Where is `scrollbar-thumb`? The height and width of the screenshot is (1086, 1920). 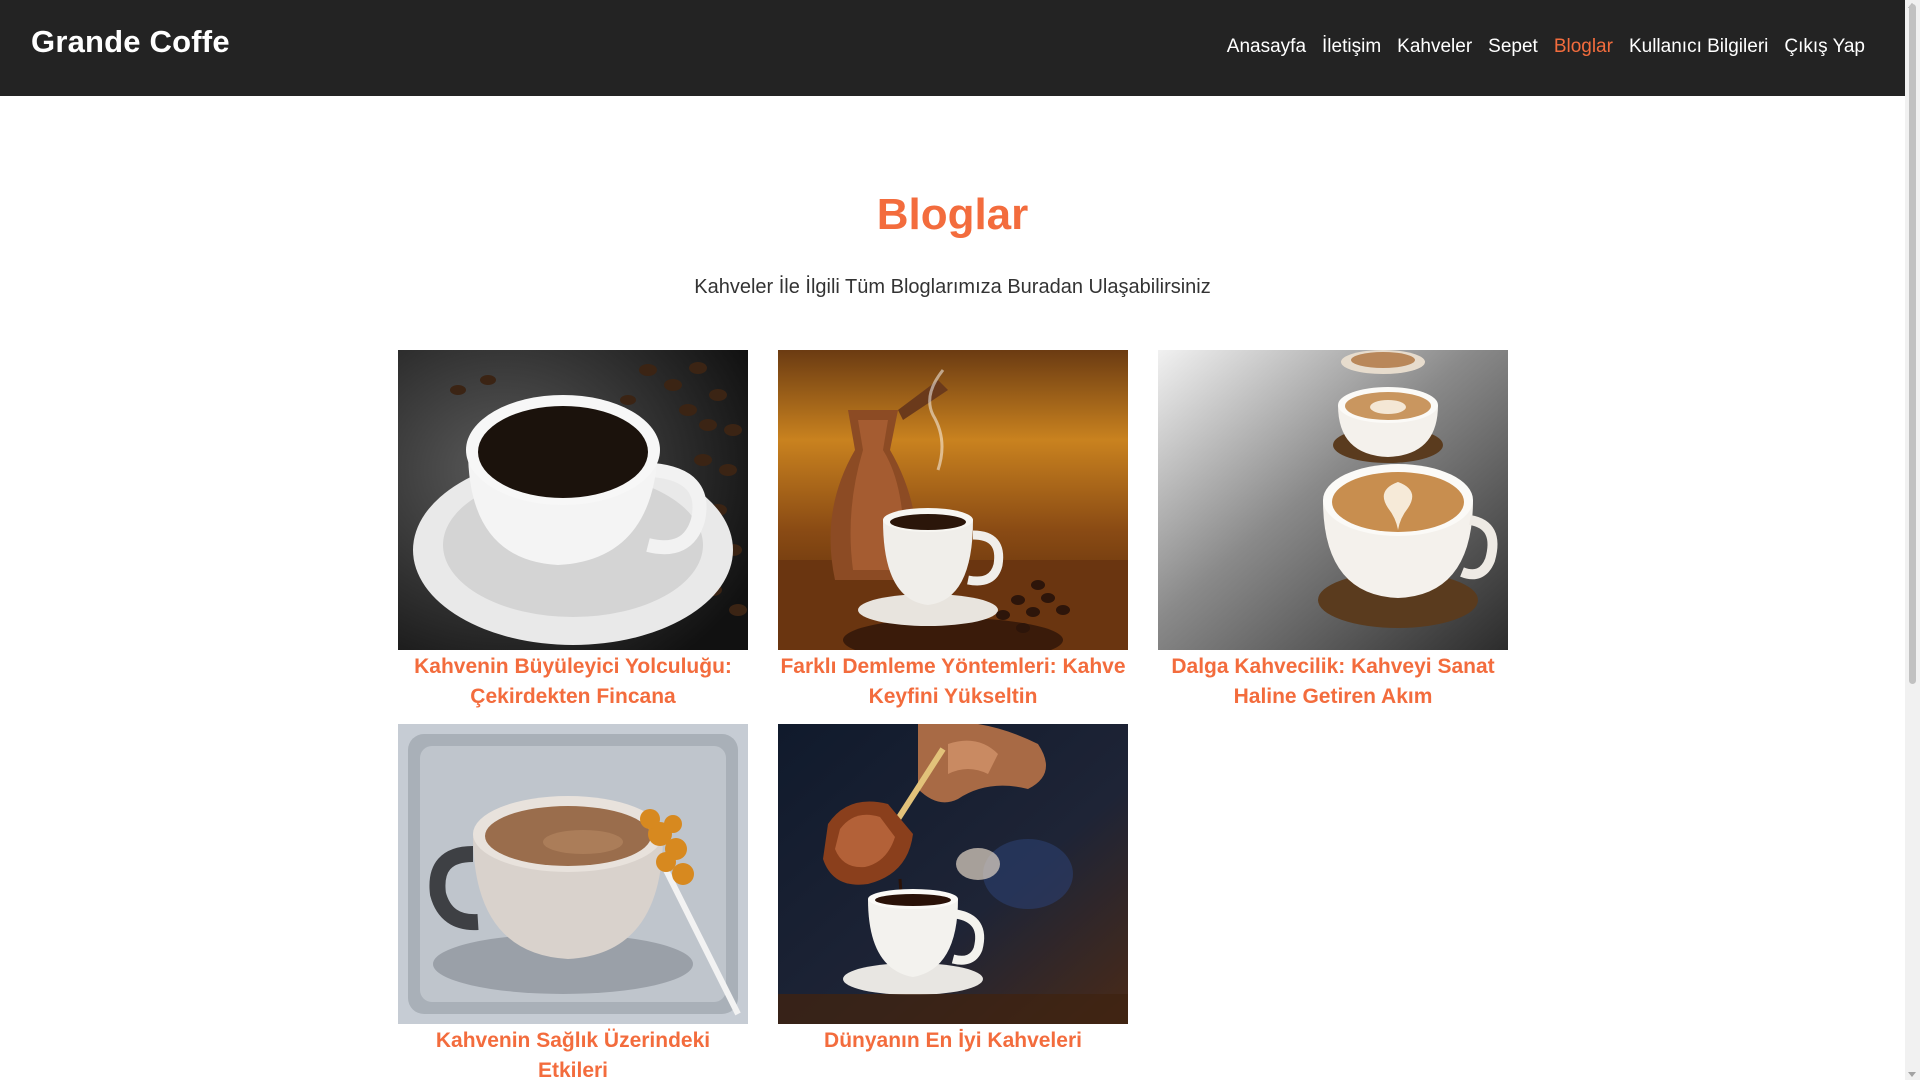 scrollbar-thumb is located at coordinates (1912, 344).